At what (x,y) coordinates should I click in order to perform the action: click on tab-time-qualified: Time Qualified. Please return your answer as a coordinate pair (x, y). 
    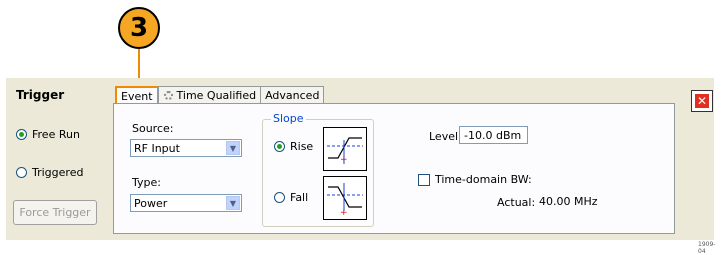
    Looking at the image, I should click on (209, 94).